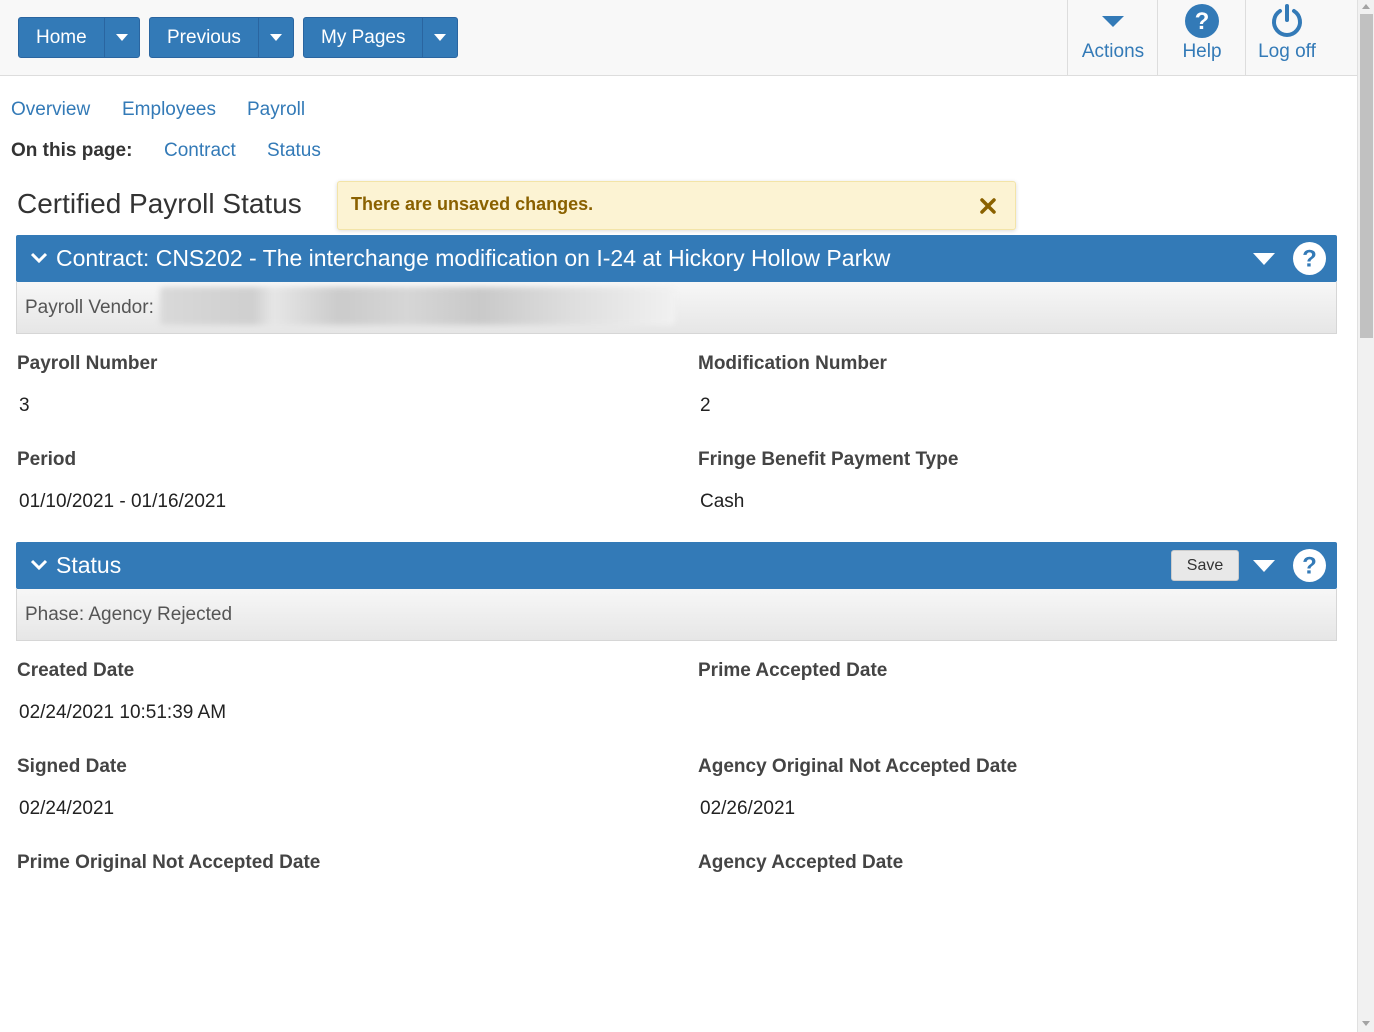 This screenshot has height=1032, width=1374. Describe the element at coordinates (276, 110) in the screenshot. I see `payroll-link: Payroll` at that location.